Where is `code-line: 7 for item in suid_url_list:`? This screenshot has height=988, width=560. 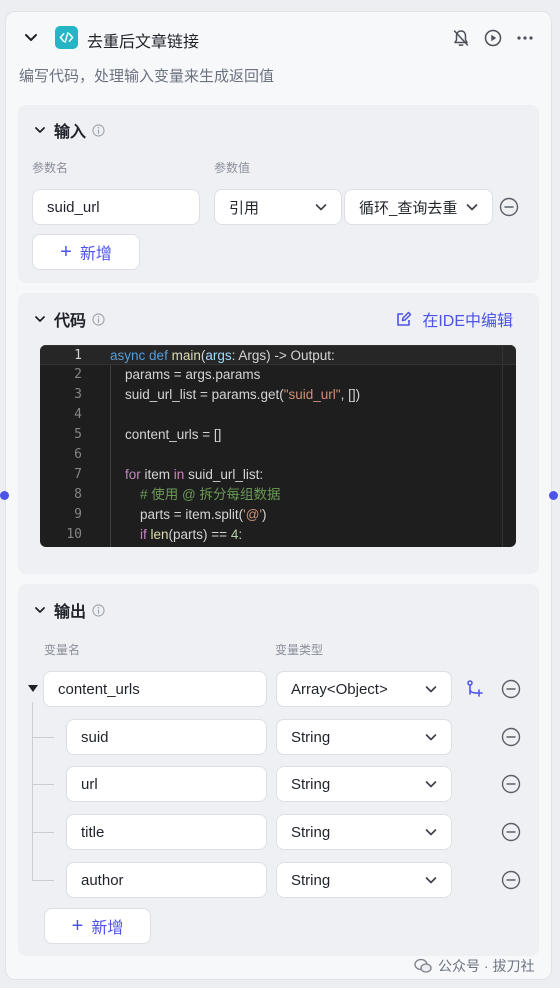
code-line: 7 for item in suid_url_list: is located at coordinates (278, 475).